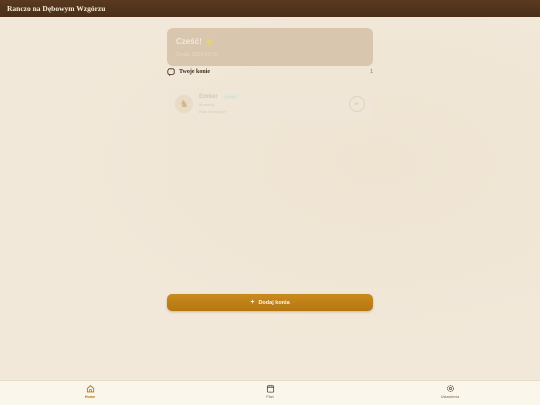 This screenshot has width=540, height=405. Describe the element at coordinates (189, 41) in the screenshot. I see `greeting-text: Cześć!` at that location.